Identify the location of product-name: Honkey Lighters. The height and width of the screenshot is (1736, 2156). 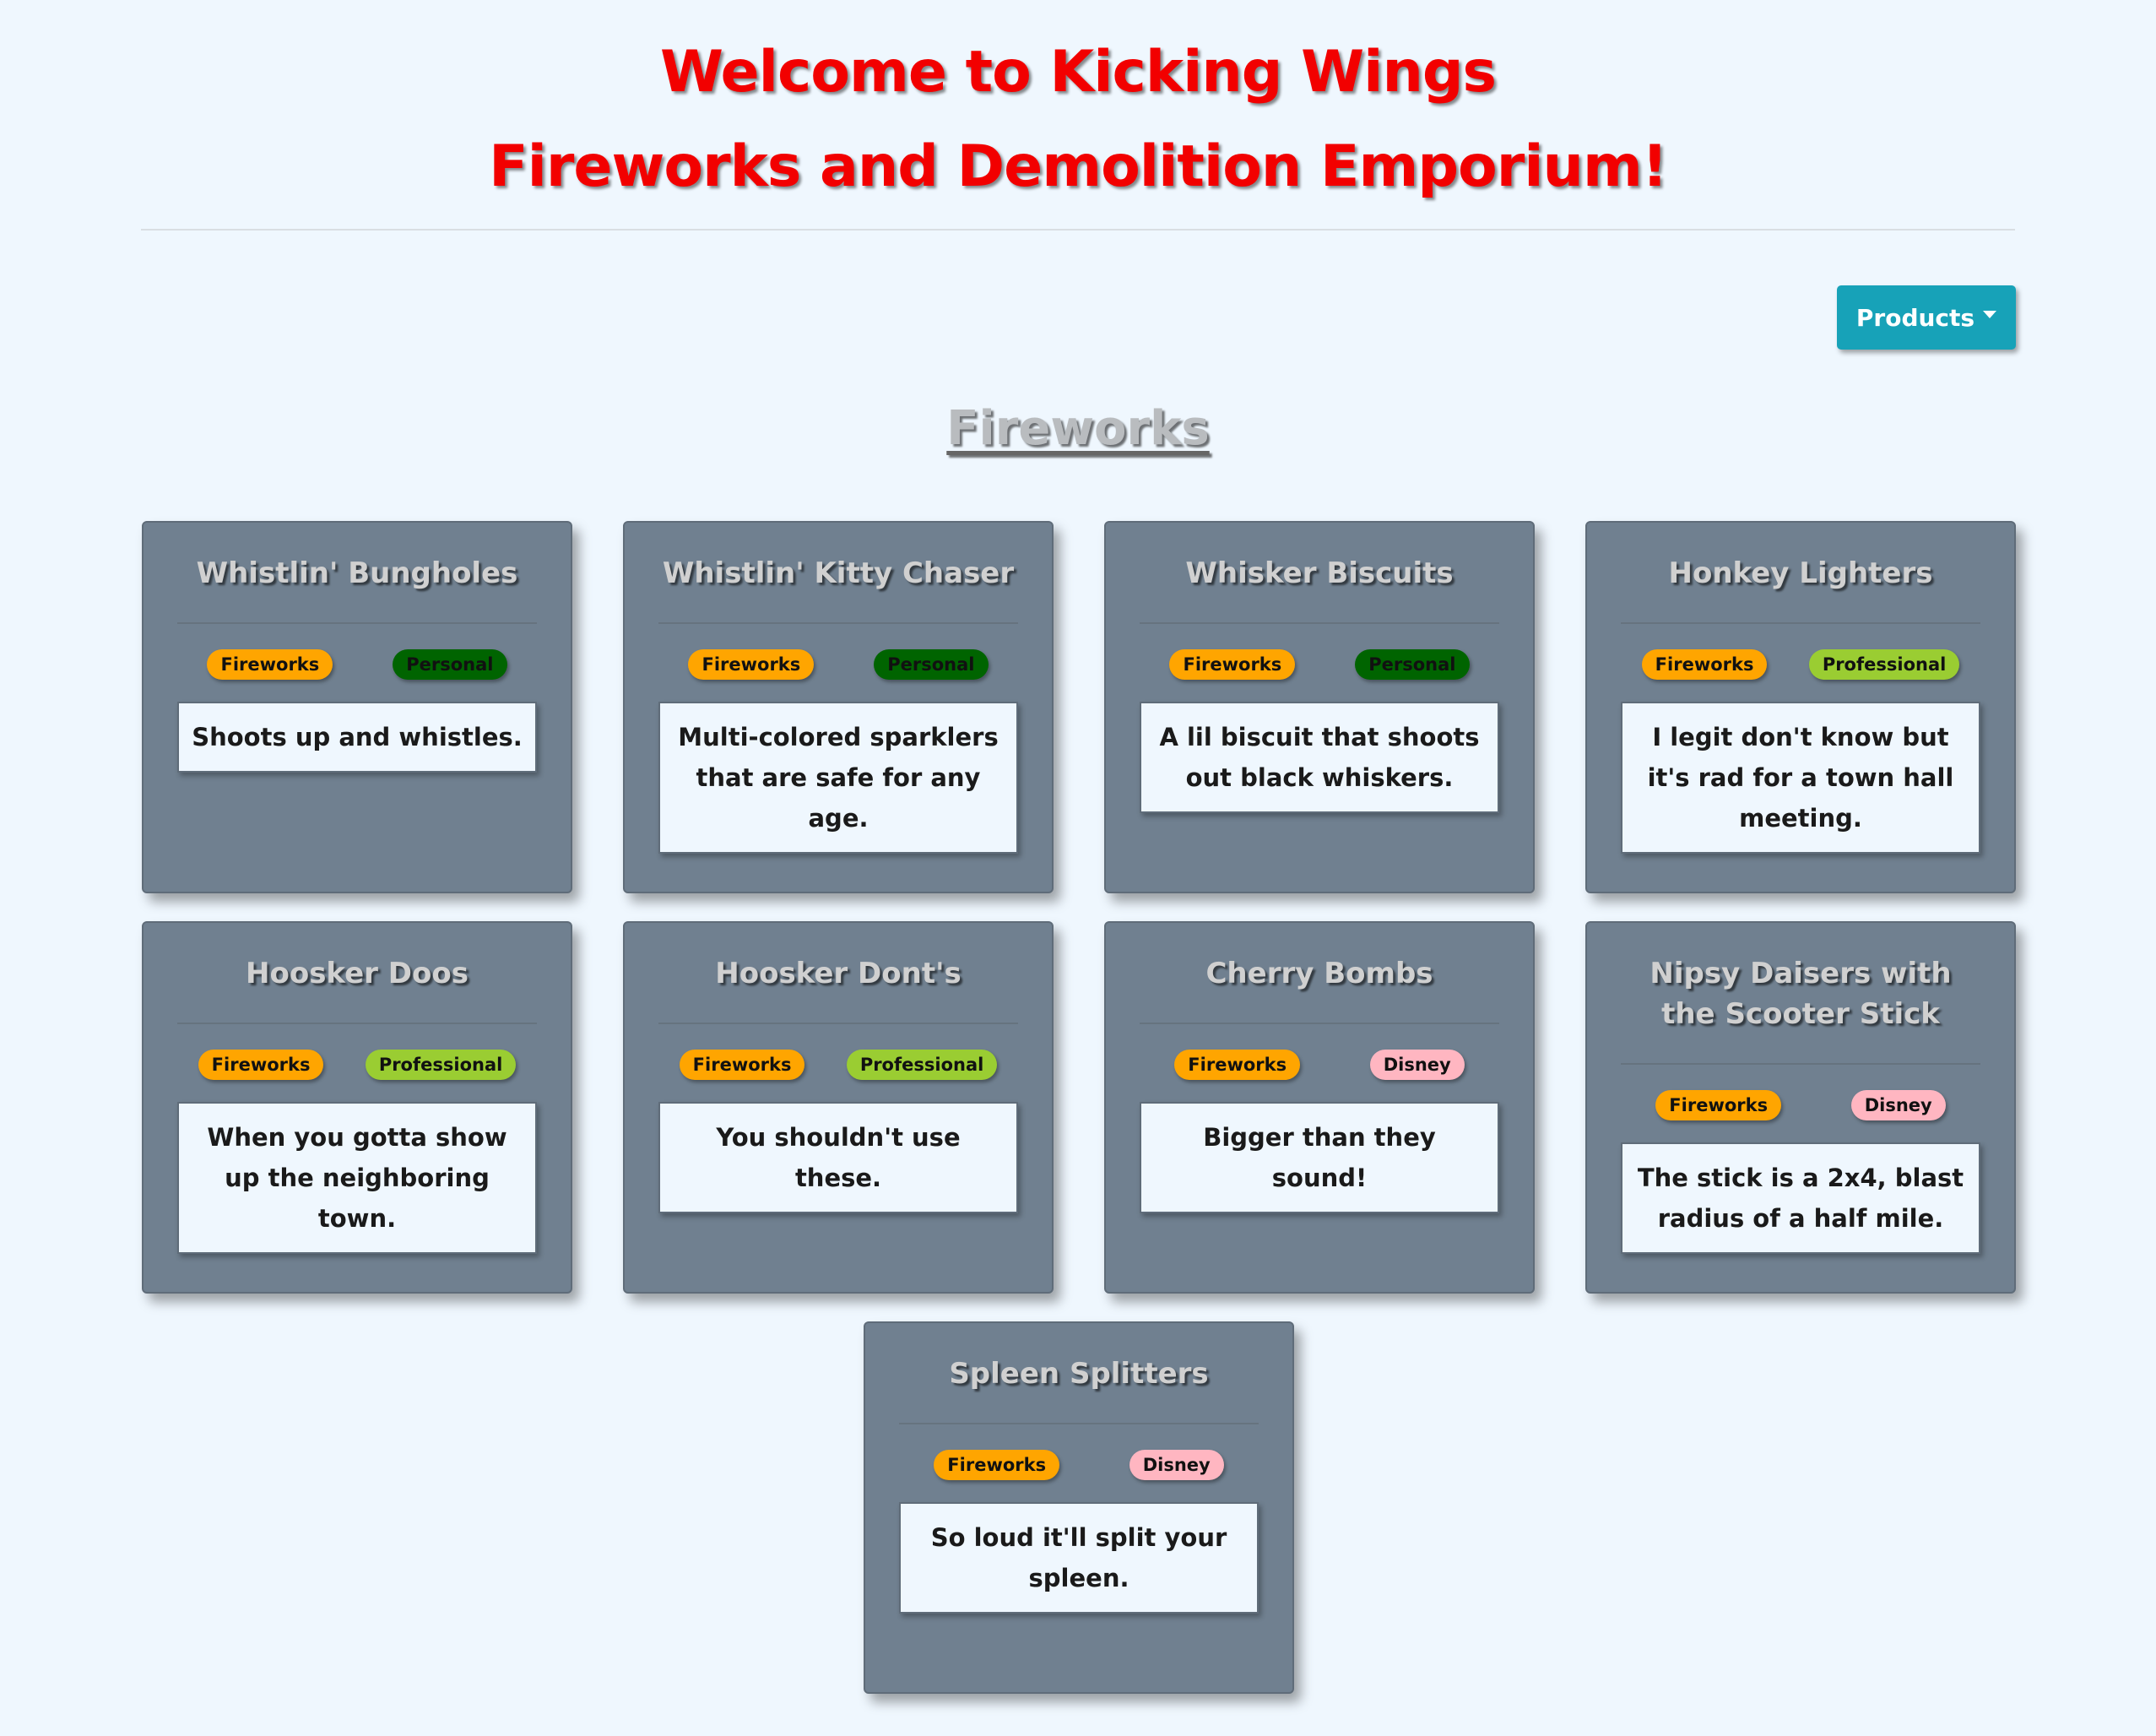
(1801, 589).